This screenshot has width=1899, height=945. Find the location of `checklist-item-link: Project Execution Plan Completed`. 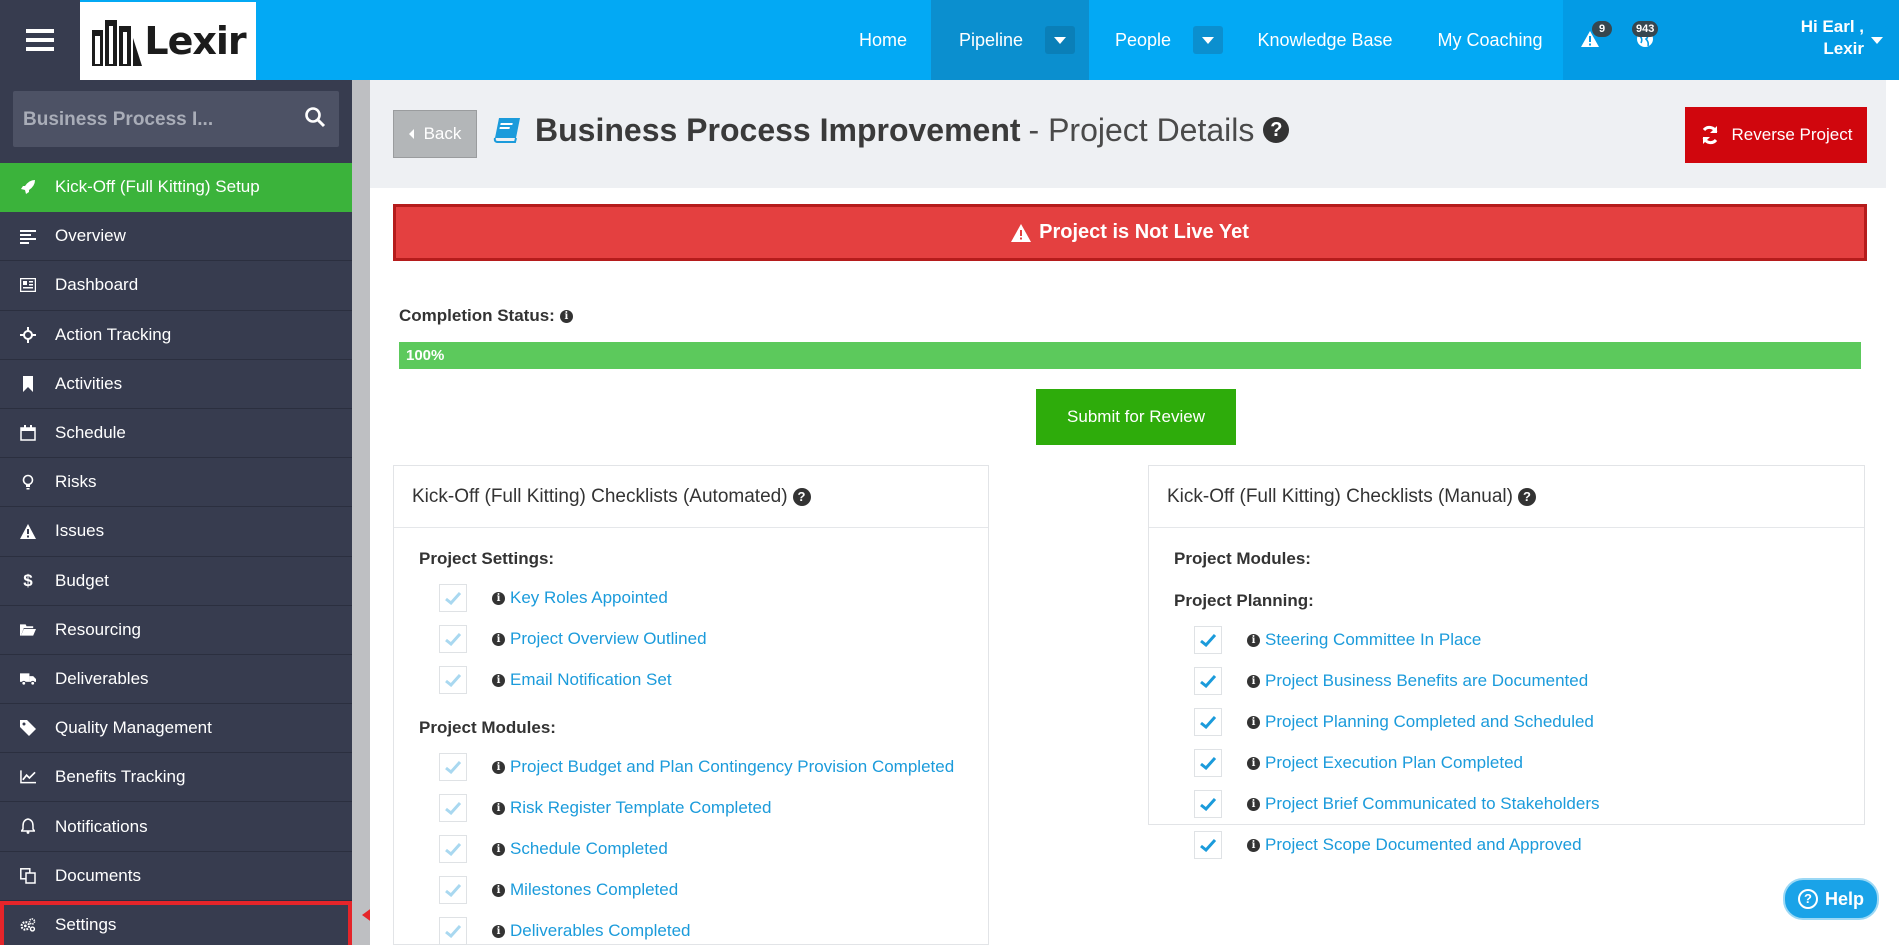

checklist-item-link: Project Execution Plan Completed is located at coordinates (1394, 763).